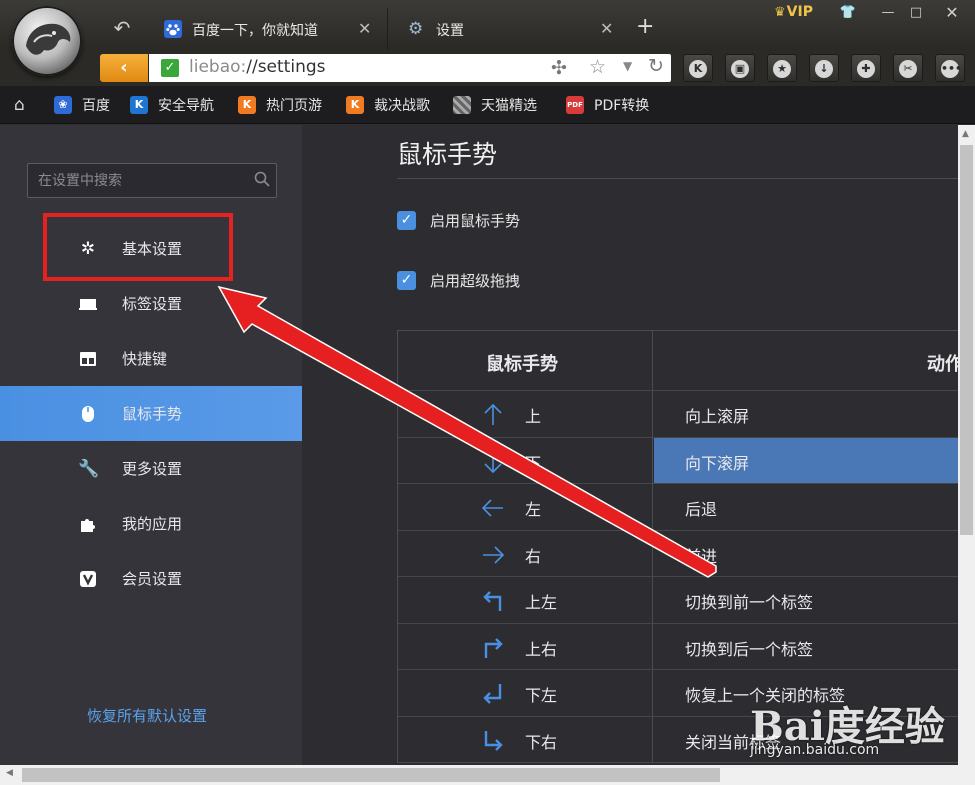  I want to click on gesture-action: 恢复上一个关闭的标签, so click(765, 695).